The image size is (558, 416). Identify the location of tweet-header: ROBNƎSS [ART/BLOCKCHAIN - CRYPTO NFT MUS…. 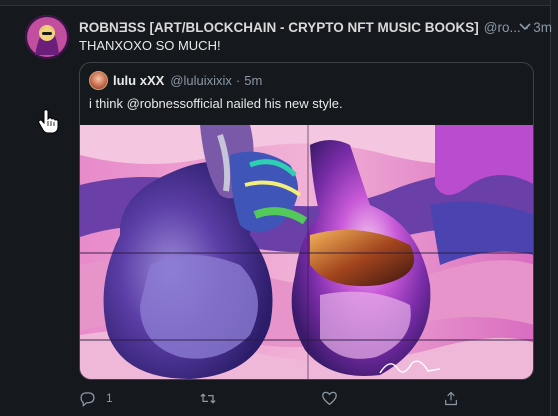
(315, 27).